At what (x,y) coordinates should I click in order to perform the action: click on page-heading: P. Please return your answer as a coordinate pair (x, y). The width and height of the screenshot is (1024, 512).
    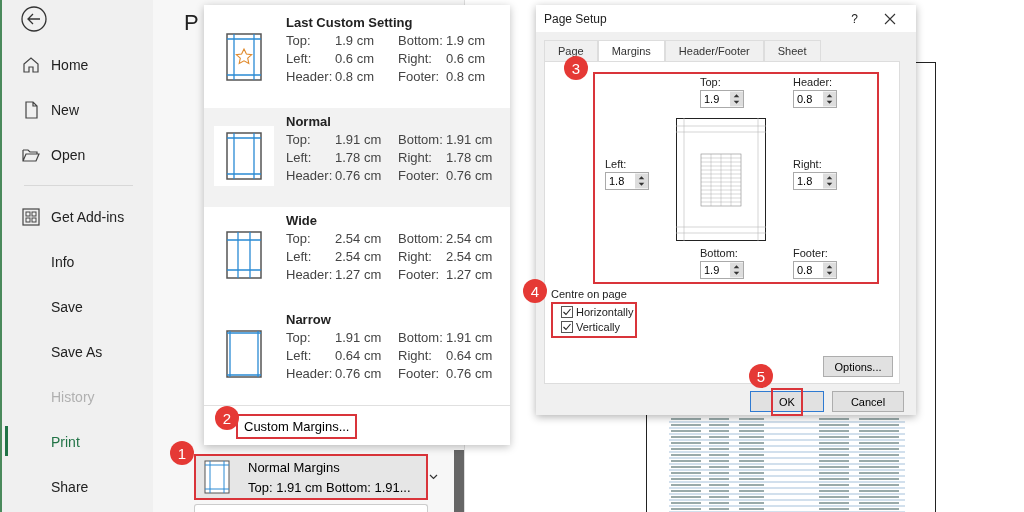
    Looking at the image, I should click on (191, 23).